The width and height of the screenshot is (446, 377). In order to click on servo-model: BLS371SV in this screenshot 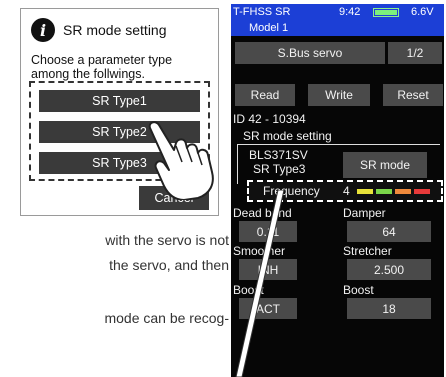, I will do `click(278, 155)`.